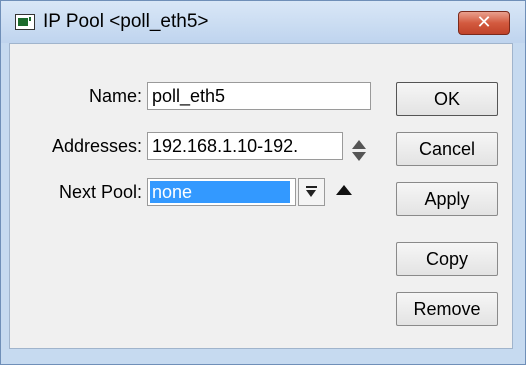  I want to click on cancel-button: Cancel, so click(447, 149).